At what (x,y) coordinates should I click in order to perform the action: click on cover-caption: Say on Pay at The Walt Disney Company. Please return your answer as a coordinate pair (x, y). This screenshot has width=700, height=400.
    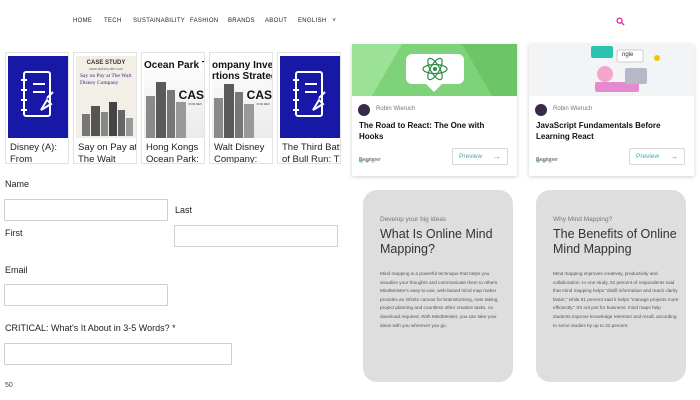
    Looking at the image, I should click on (106, 79).